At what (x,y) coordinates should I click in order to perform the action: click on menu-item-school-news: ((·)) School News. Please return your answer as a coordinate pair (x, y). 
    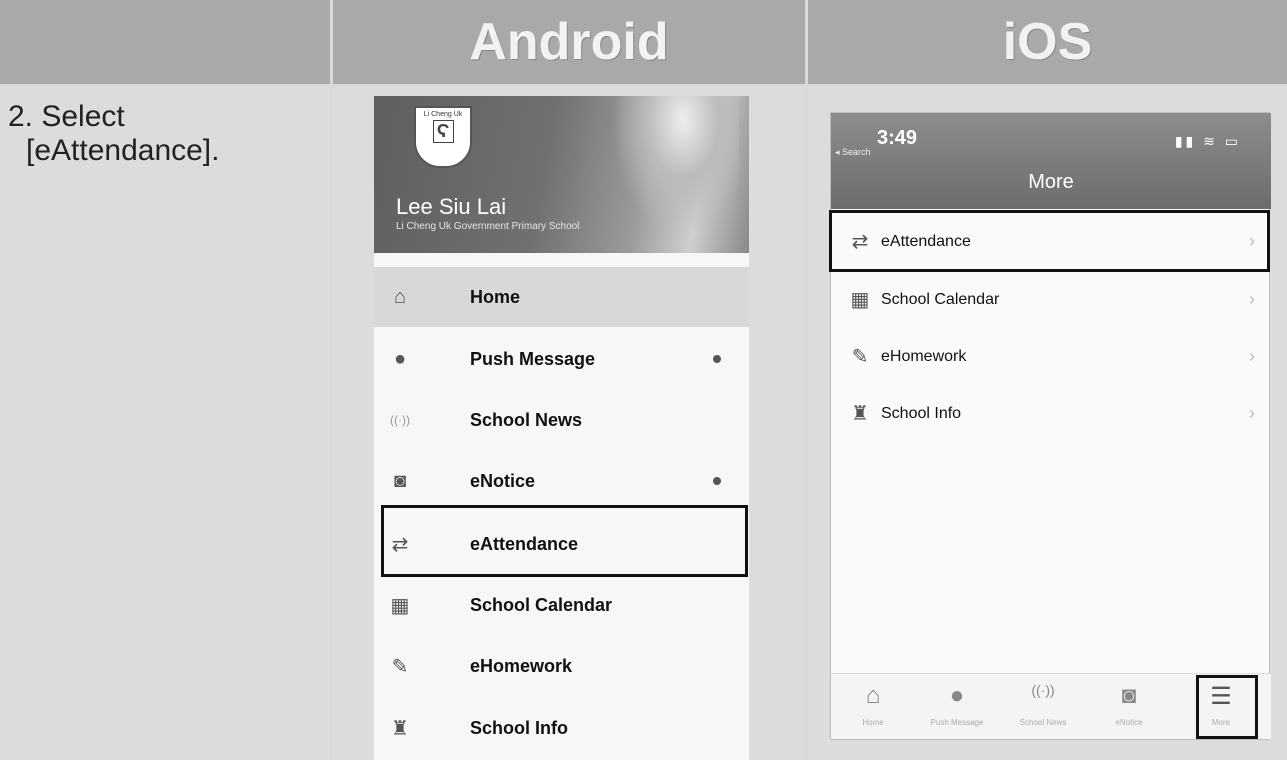
    Looking at the image, I should click on (561, 420).